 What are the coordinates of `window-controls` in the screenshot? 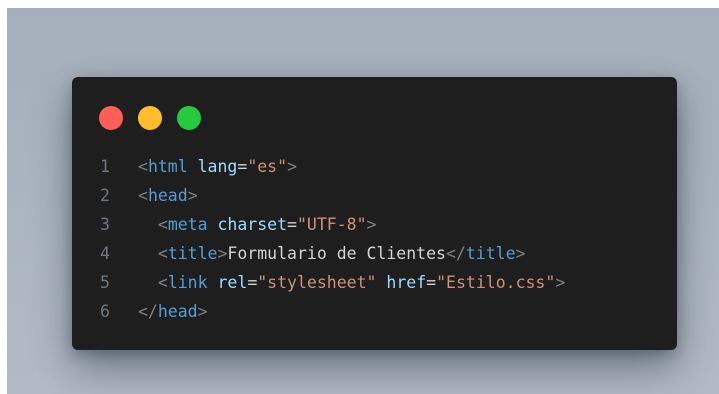 It's located at (150, 118).